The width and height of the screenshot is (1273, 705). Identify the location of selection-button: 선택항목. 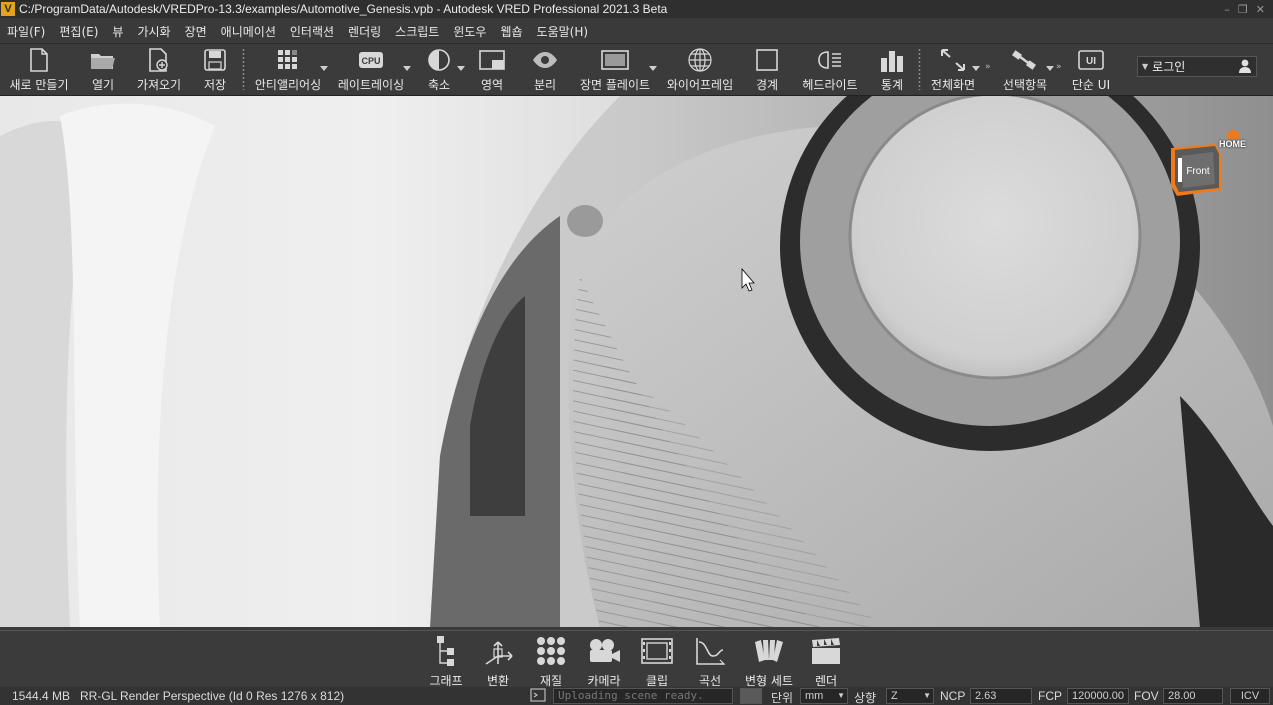
(1025, 69).